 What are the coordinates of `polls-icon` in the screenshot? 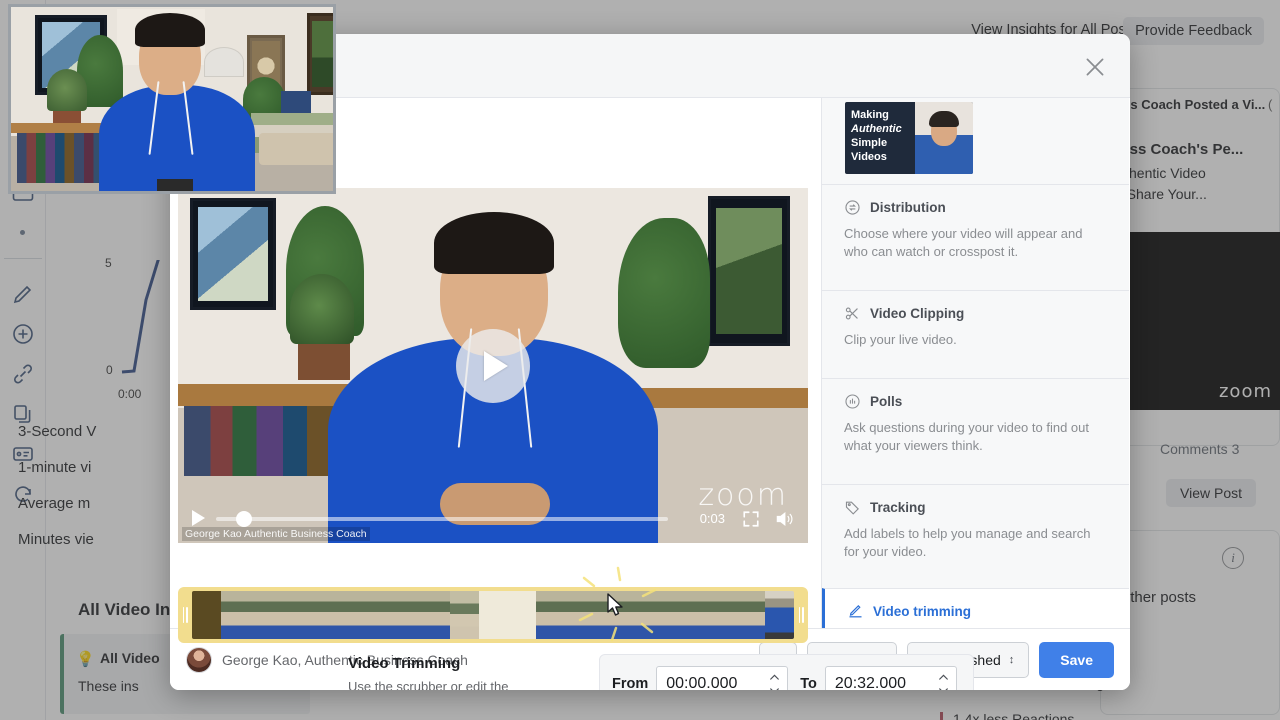 It's located at (852, 401).